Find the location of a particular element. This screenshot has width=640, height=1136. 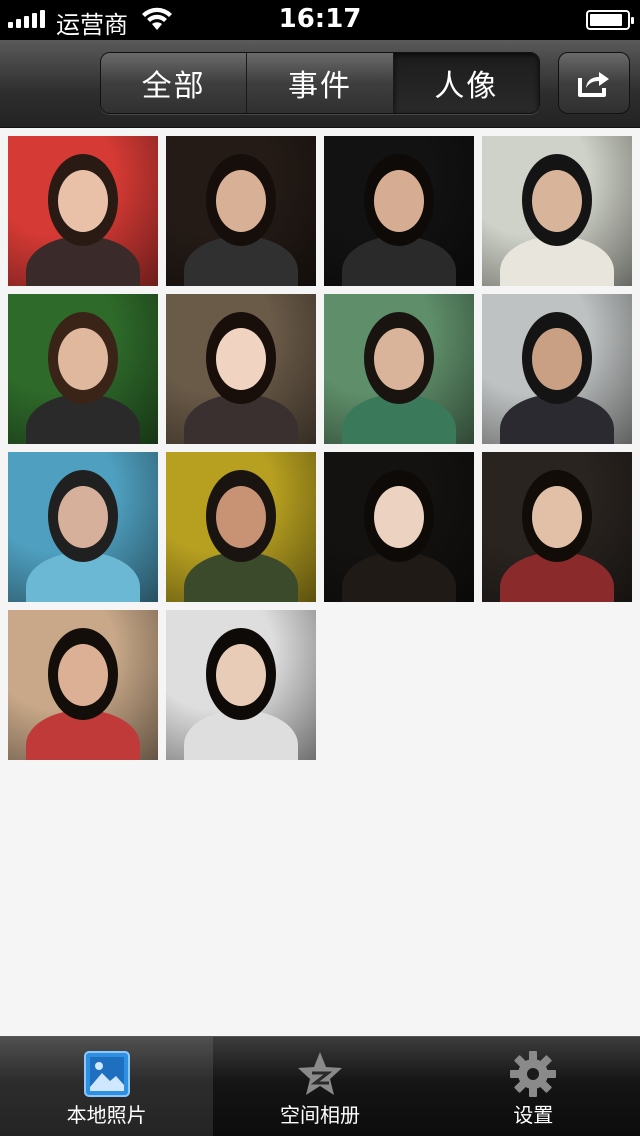

share-icon is located at coordinates (593, 84).